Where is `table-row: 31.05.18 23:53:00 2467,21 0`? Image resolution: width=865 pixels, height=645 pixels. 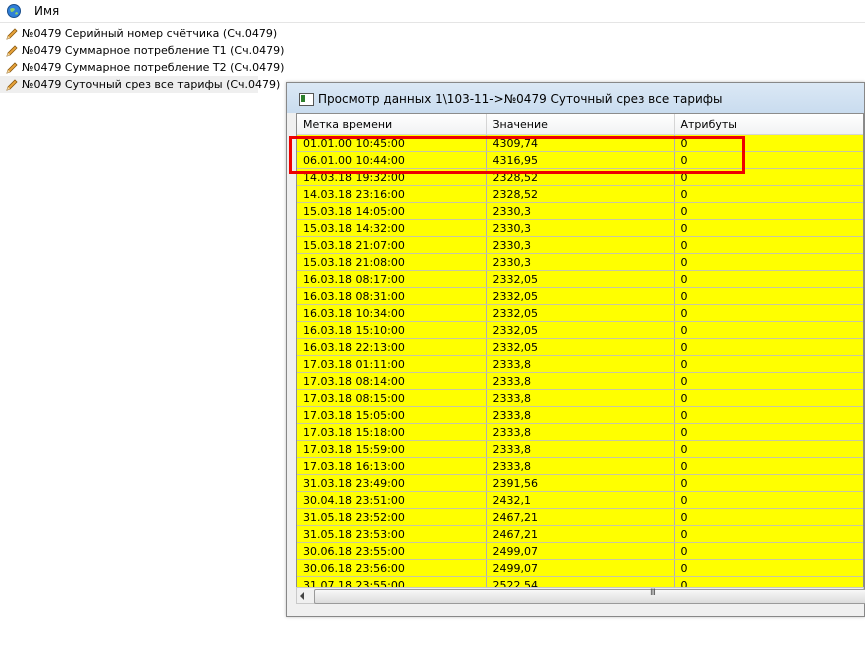
table-row: 31.05.18 23:53:00 2467,21 0 is located at coordinates (580, 534).